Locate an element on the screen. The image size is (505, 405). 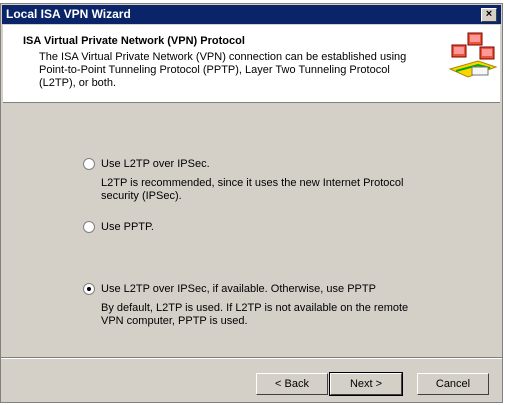
window-title: Local ISA VPN Wizard is located at coordinates (68, 14).